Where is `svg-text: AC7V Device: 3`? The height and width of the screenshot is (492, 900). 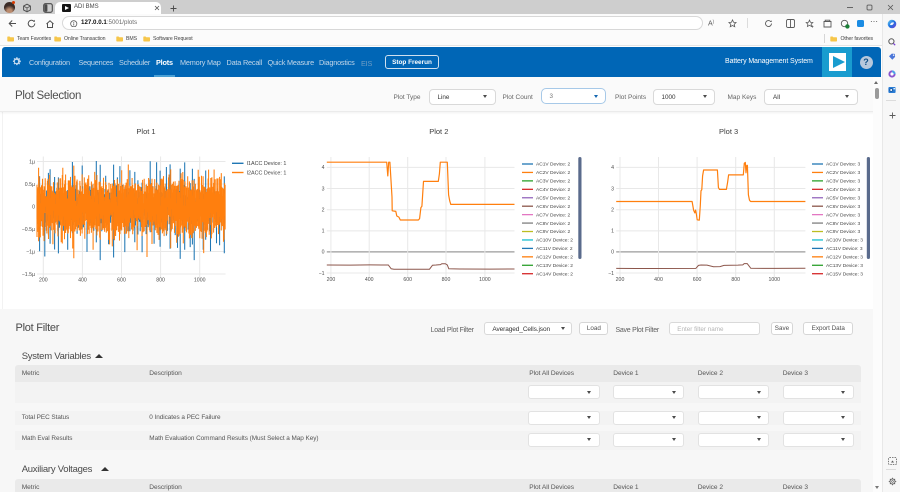 svg-text: AC7V Device: 3 is located at coordinates (843, 215).